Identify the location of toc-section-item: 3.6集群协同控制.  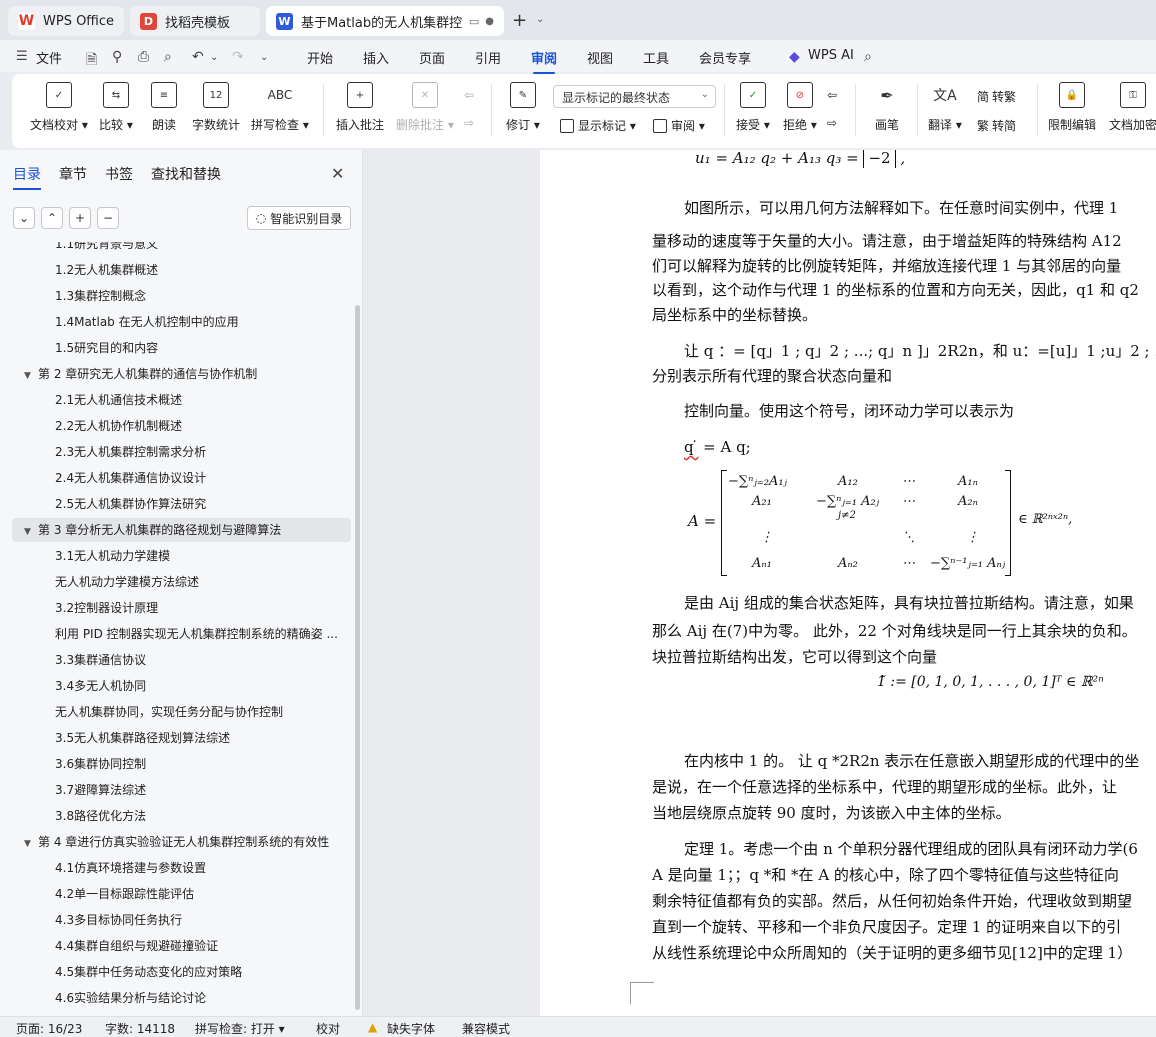
(181, 764).